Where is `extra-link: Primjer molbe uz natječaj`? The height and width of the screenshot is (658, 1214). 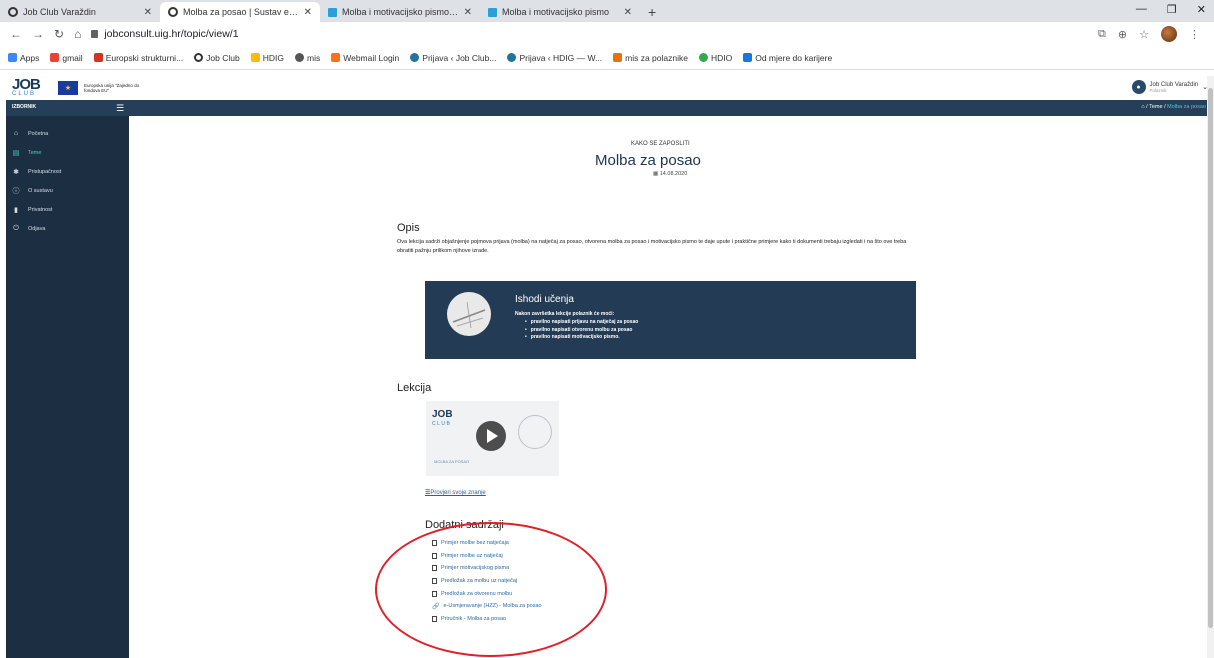 extra-link: Primjer molbe uz natječaj is located at coordinates (487, 556).